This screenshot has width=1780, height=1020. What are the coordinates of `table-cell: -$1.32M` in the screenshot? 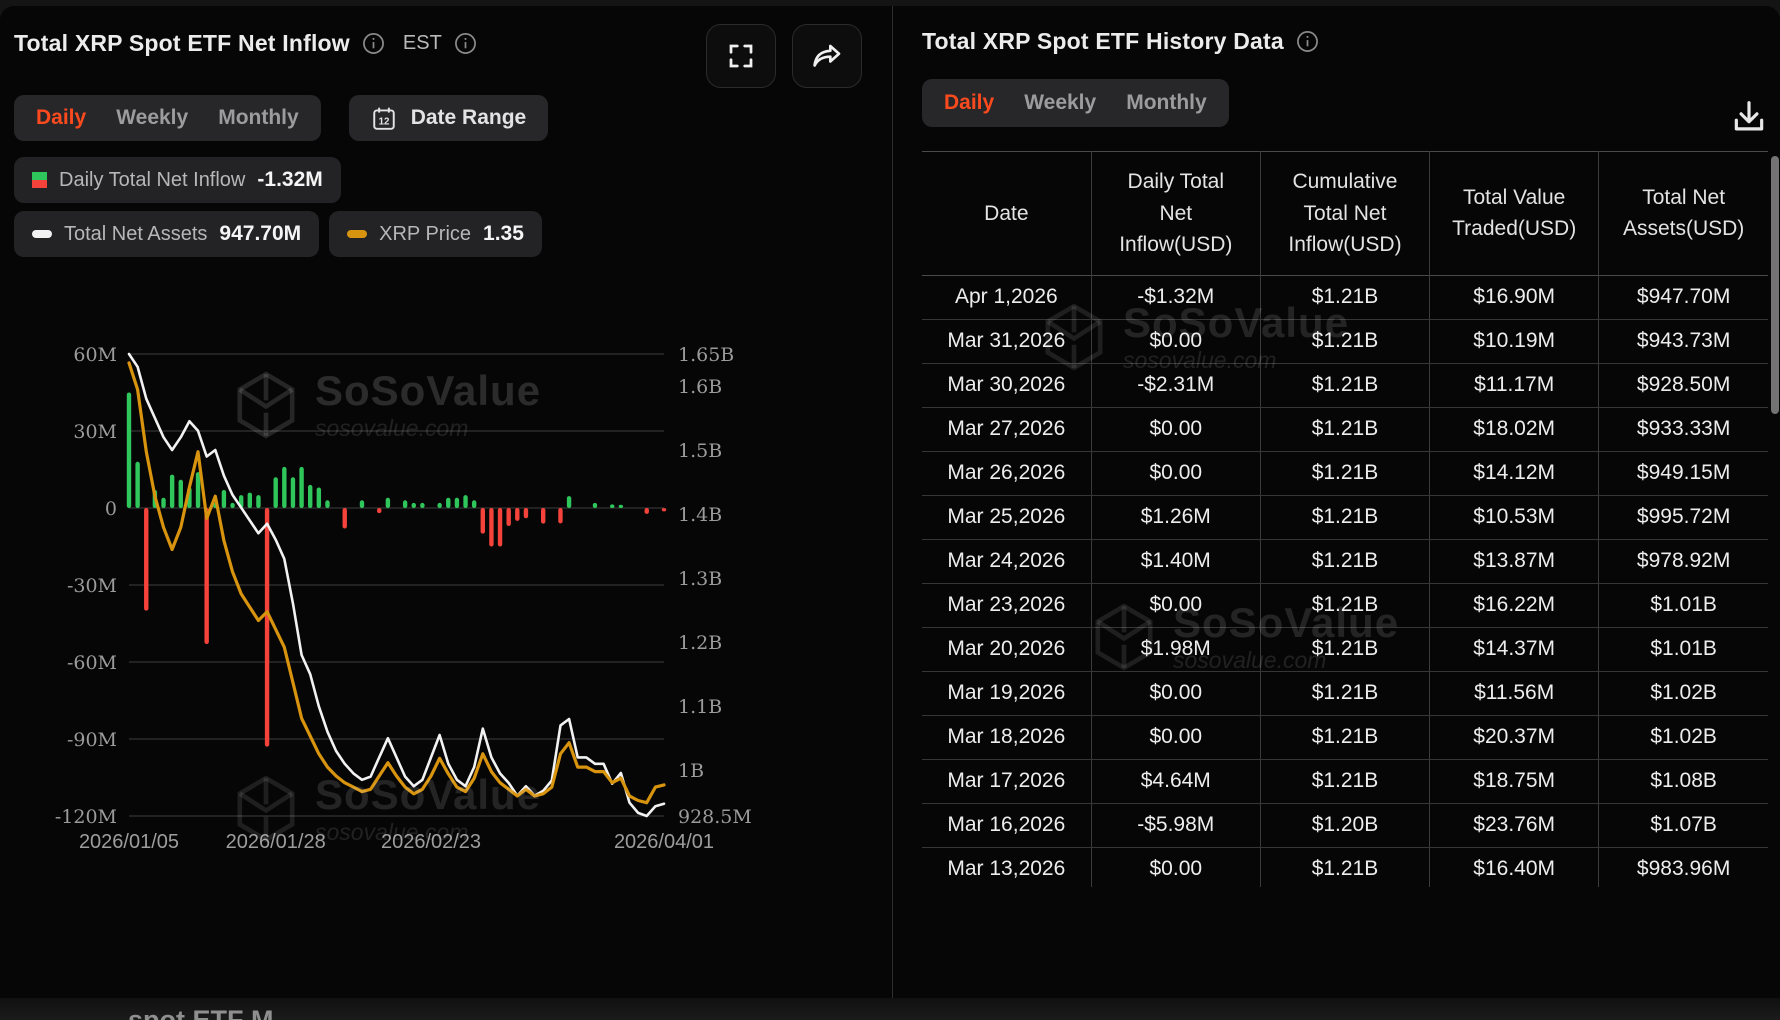 It's located at (1176, 297).